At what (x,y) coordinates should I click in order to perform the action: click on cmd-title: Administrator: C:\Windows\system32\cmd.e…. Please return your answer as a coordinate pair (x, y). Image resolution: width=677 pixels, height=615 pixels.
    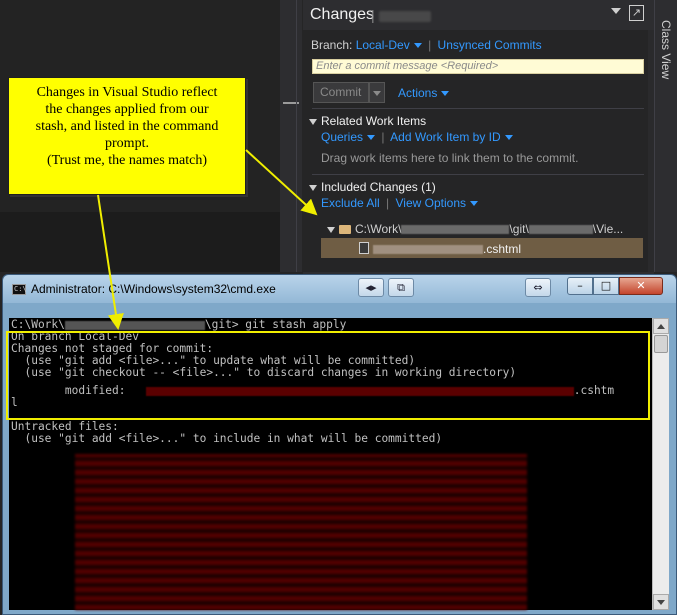
    Looking at the image, I should click on (153, 289).